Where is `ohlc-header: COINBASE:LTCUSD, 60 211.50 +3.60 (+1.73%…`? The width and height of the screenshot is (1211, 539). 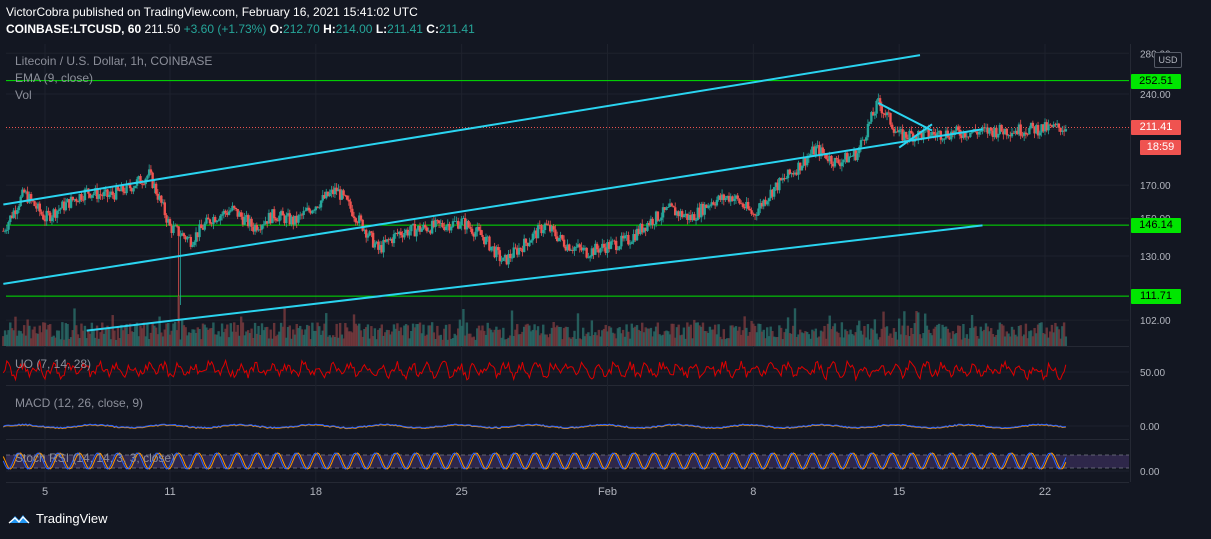 ohlc-header: COINBASE:LTCUSD, 60 211.50 +3.60 (+1.73%… is located at coordinates (240, 29).